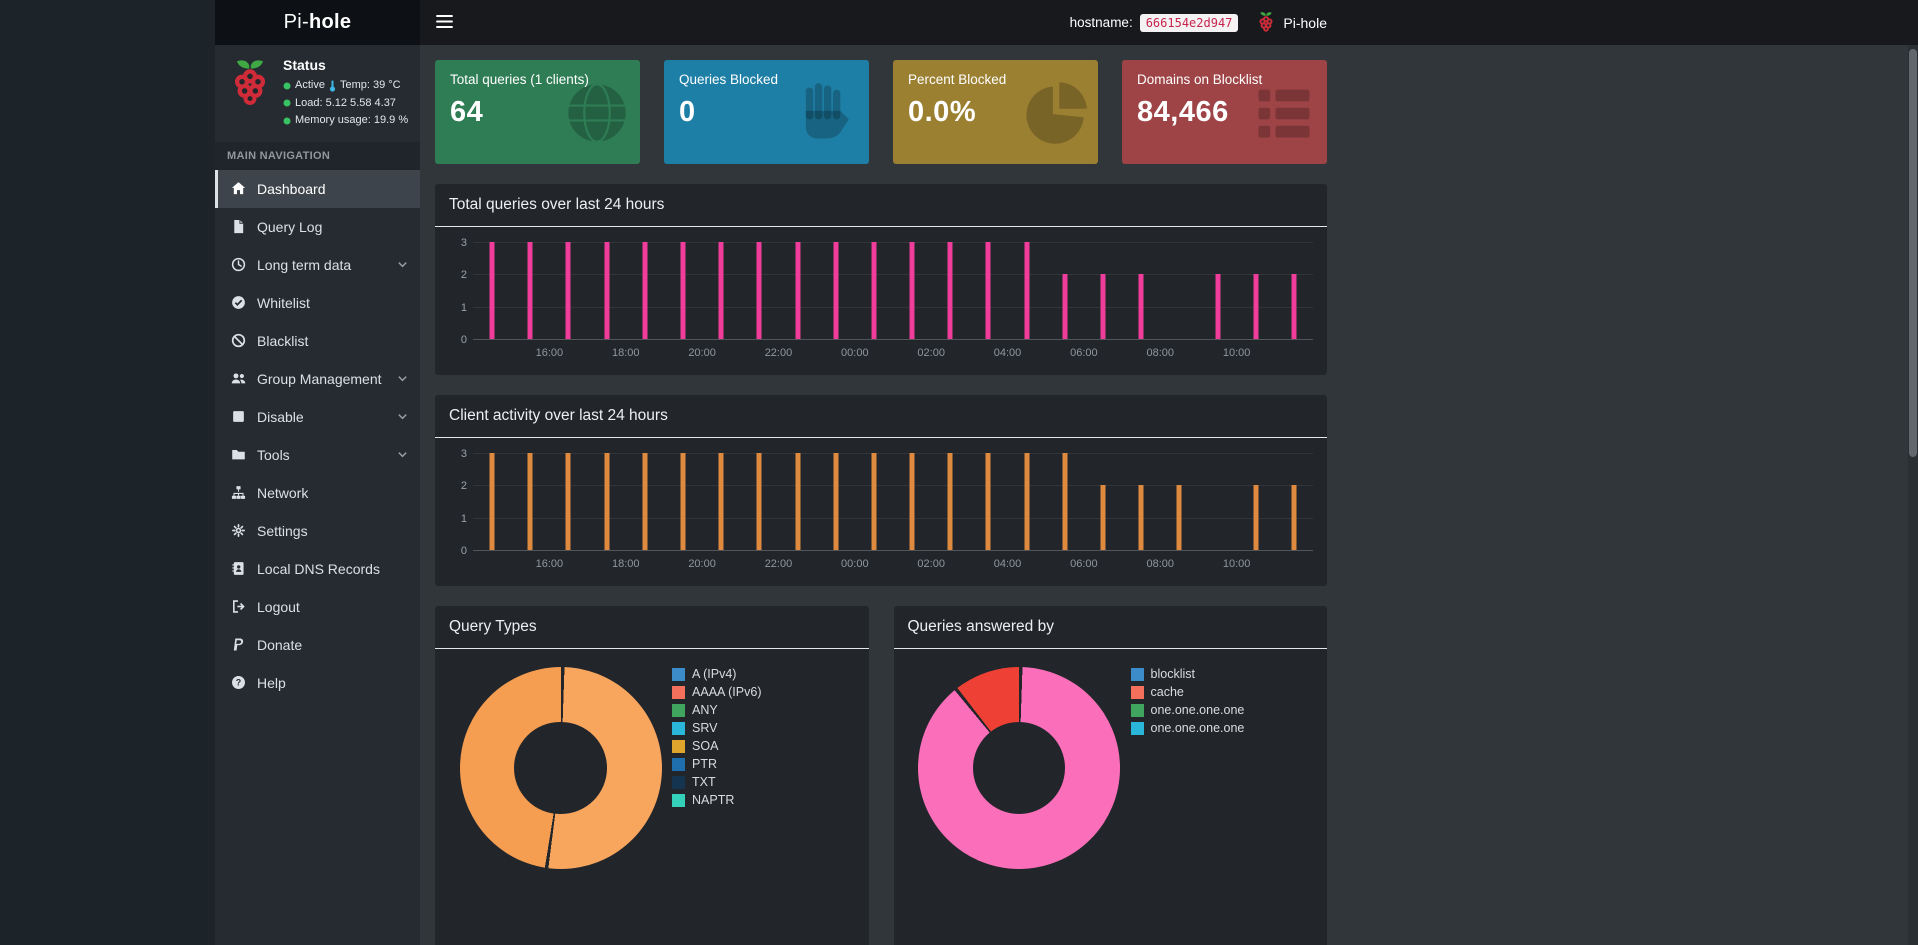  Describe the element at coordinates (1913, 495) in the screenshot. I see `scrollbar-track` at that location.